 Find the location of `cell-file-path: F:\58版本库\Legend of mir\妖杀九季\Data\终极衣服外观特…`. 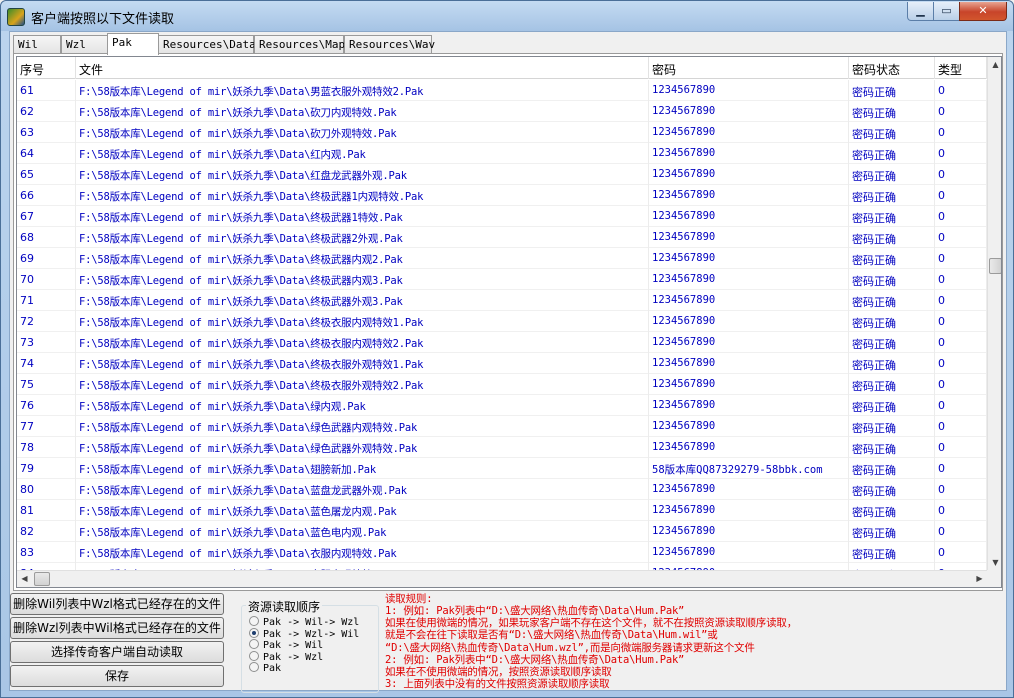

cell-file-path: F:\58版本库\Legend of mir\妖杀九季\Data\终极衣服外观特… is located at coordinates (362, 384).